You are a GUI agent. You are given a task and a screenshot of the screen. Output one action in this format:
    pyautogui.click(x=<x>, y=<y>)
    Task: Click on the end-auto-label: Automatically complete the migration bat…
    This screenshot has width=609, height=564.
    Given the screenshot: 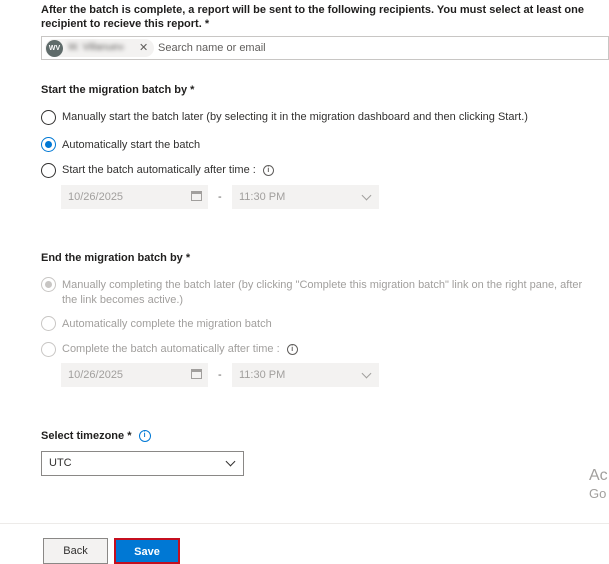 What is the action you would take?
    pyautogui.click(x=167, y=324)
    